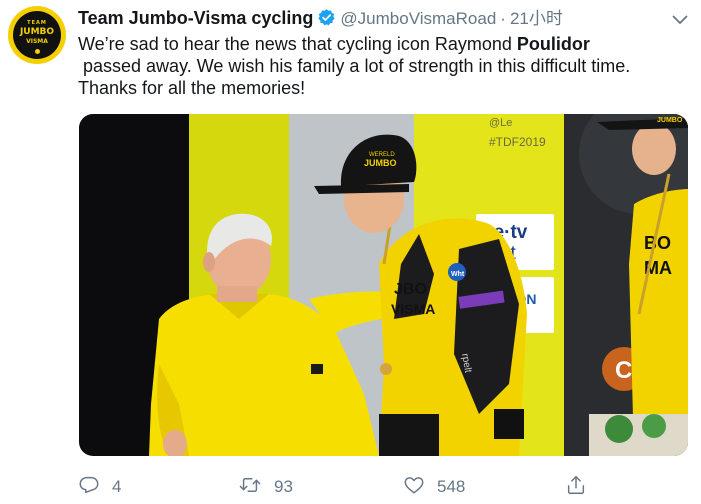 This screenshot has width=701, height=504. Describe the element at coordinates (418, 18) in the screenshot. I see `account-handle: @JumboVismaRoad` at that location.